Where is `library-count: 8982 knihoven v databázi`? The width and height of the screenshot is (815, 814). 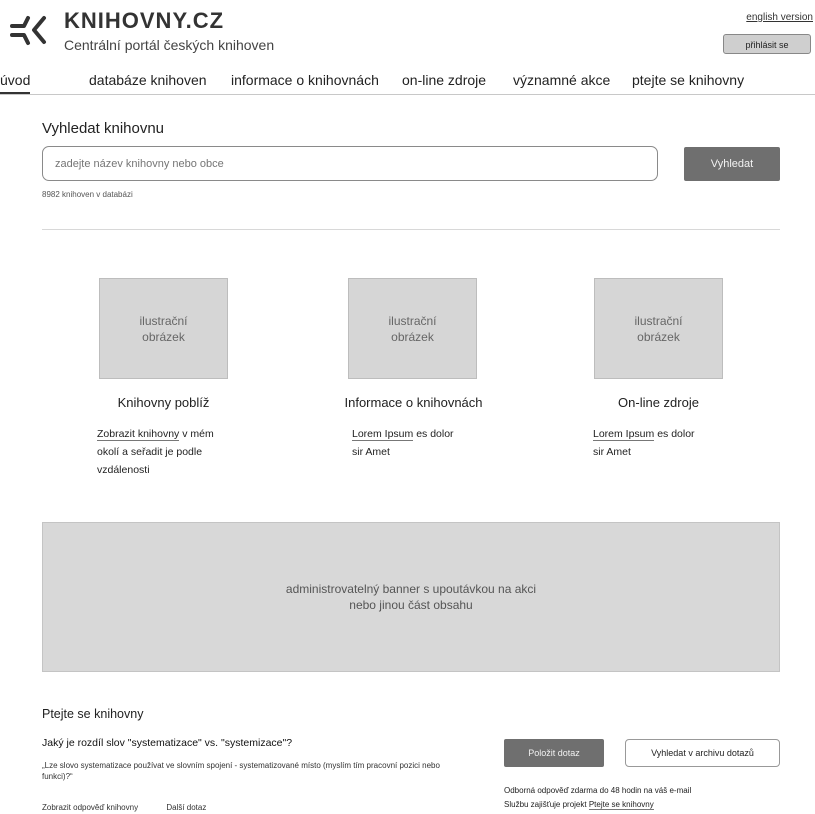 library-count: 8982 knihoven v databázi is located at coordinates (87, 194).